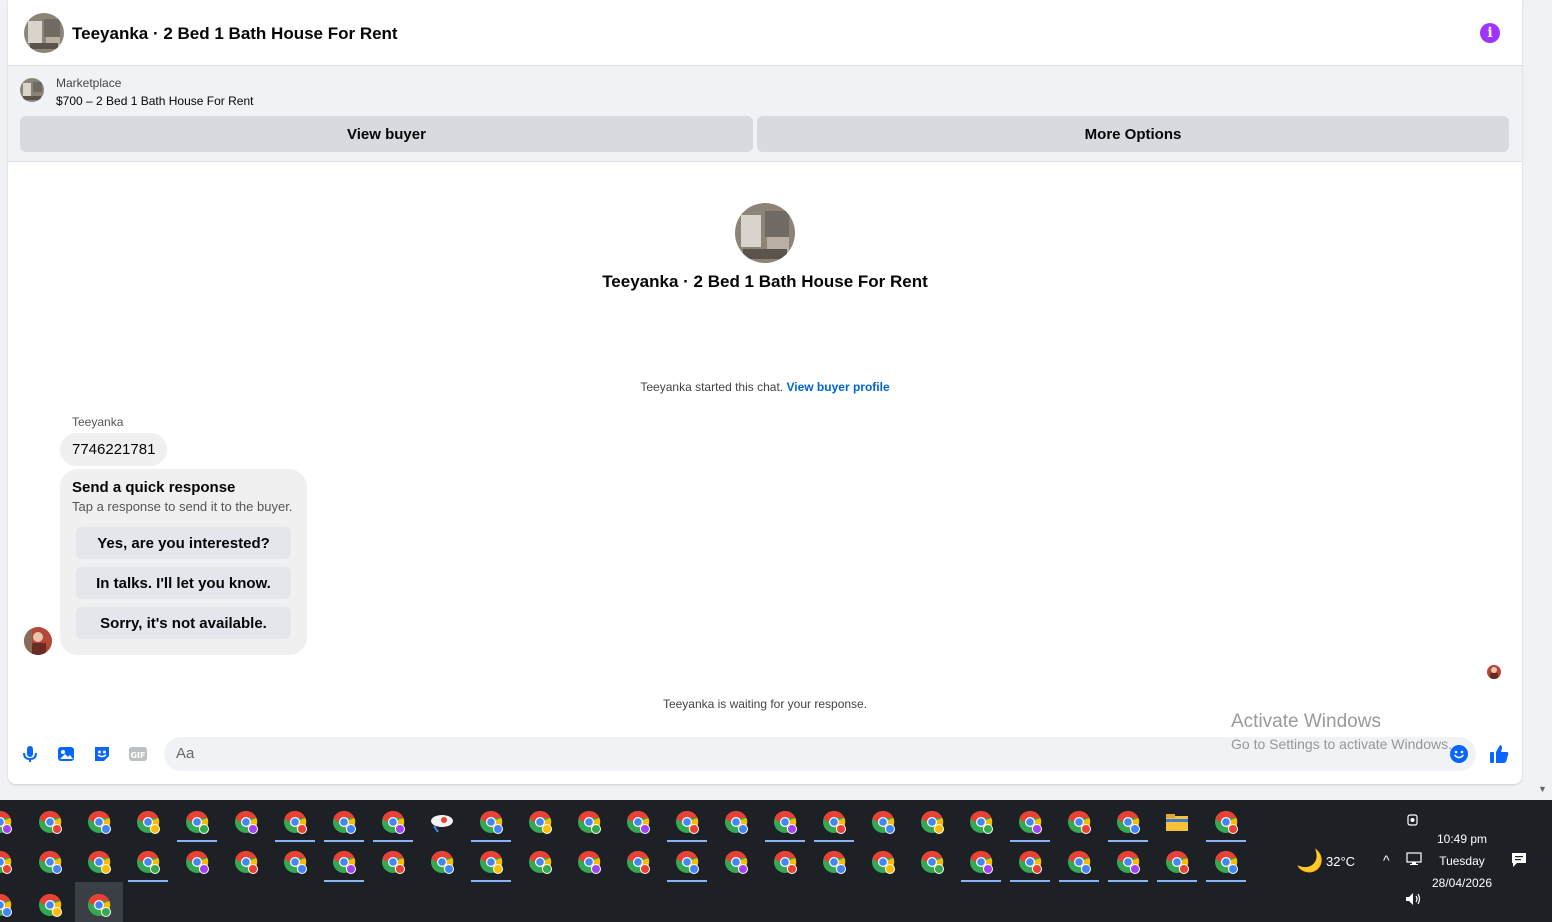 The image size is (1552, 922). Describe the element at coordinates (1462, 839) in the screenshot. I see `taskbar-time: 10:49 pm` at that location.